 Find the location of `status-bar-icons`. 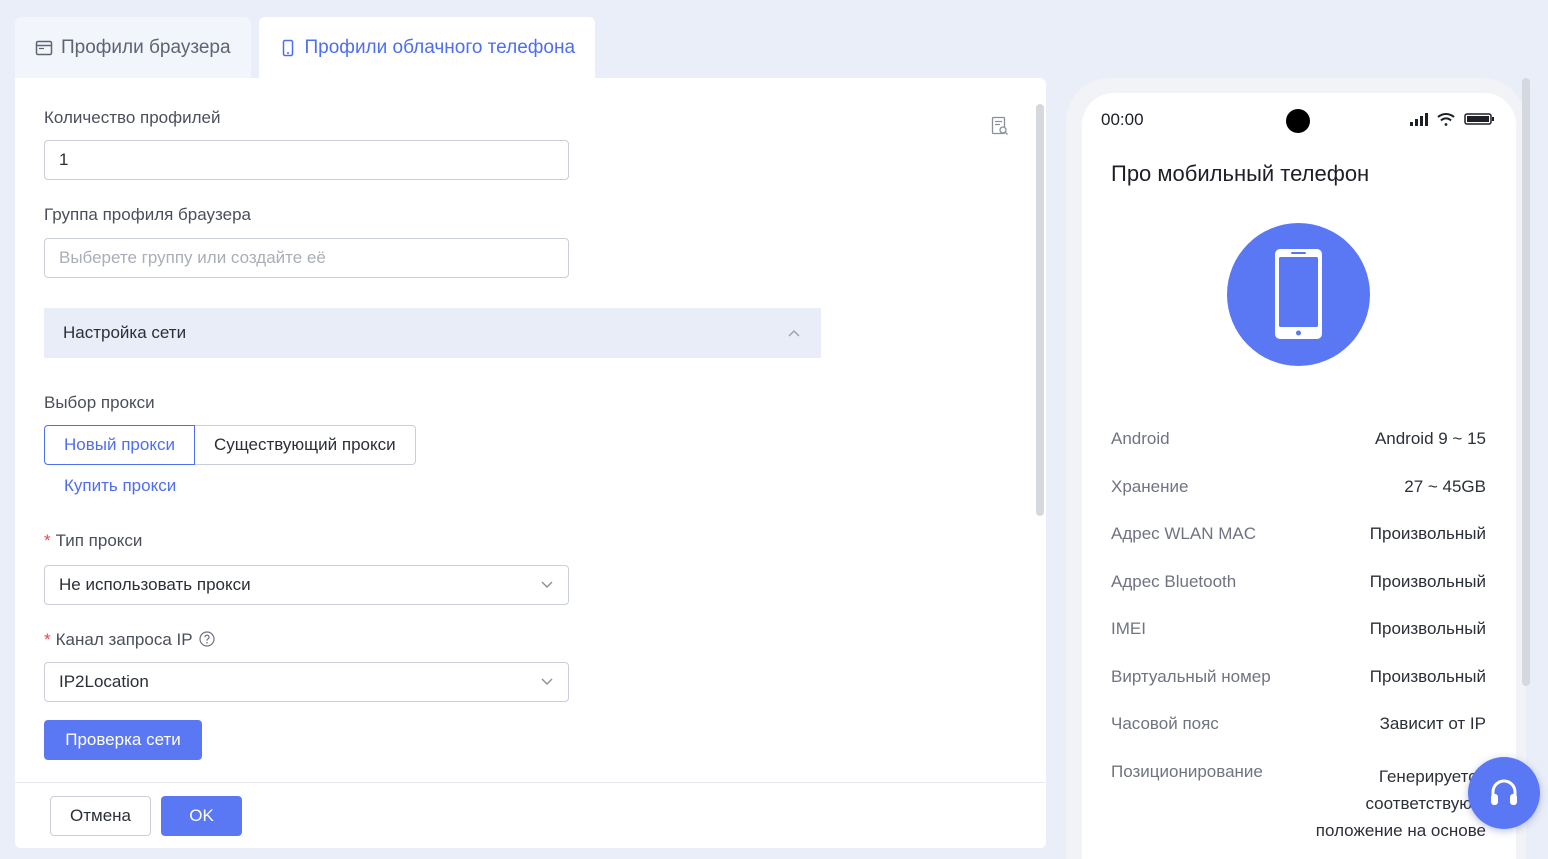

status-bar-icons is located at coordinates (1452, 119).